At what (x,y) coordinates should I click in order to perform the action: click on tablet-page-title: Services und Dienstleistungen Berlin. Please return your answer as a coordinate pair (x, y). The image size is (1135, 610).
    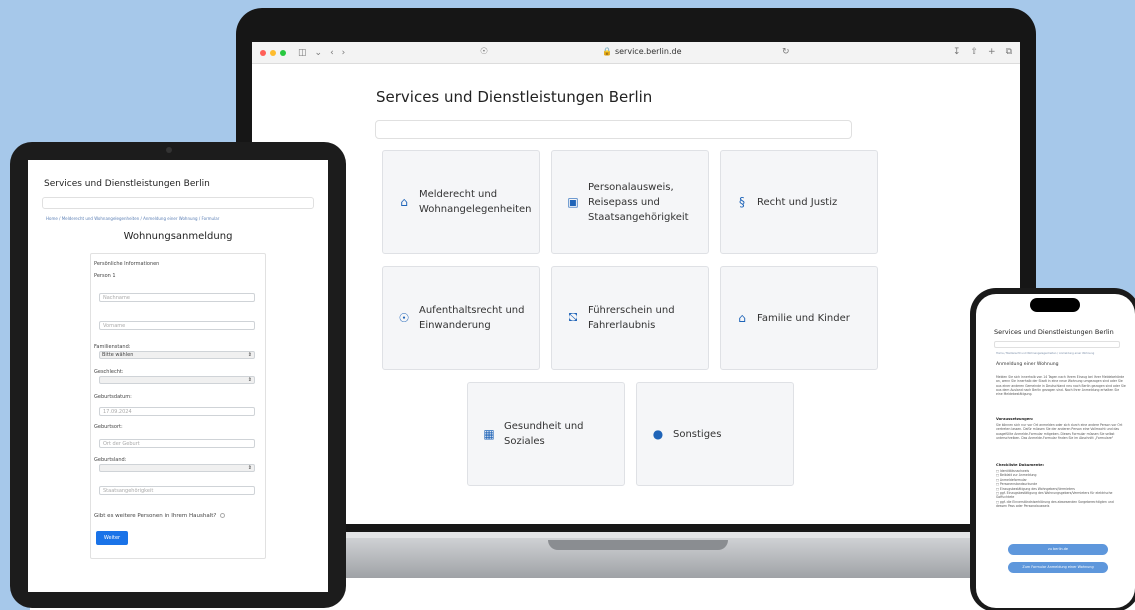
    Looking at the image, I should click on (127, 184).